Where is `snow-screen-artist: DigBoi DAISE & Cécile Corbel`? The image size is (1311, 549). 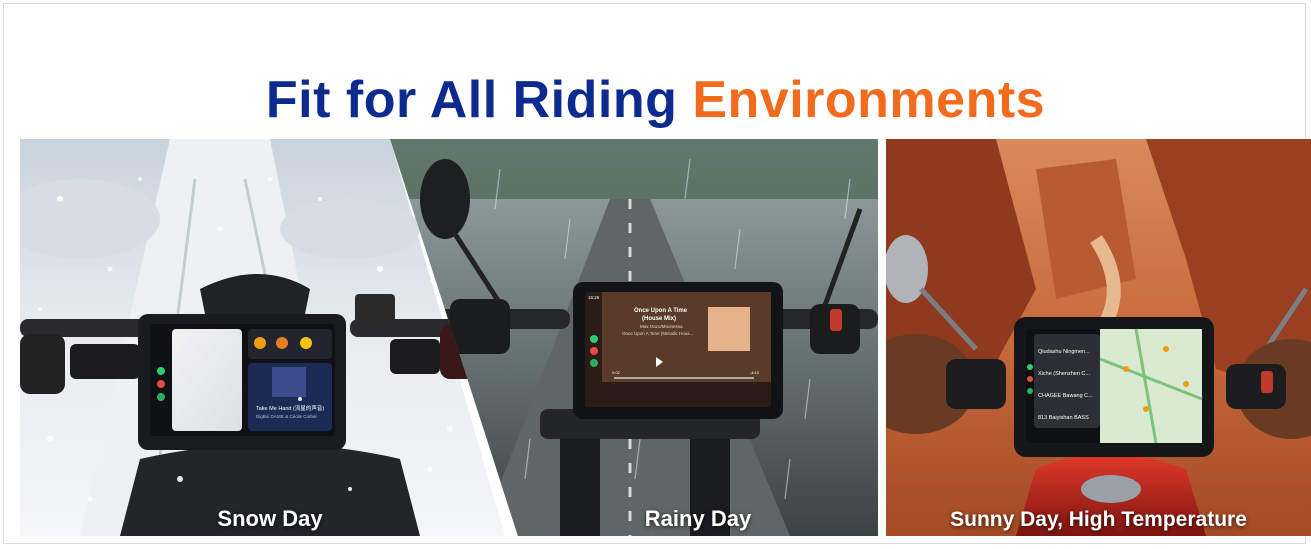
snow-screen-artist: DigBoi DAISE & Cécile Corbel is located at coordinates (286, 416).